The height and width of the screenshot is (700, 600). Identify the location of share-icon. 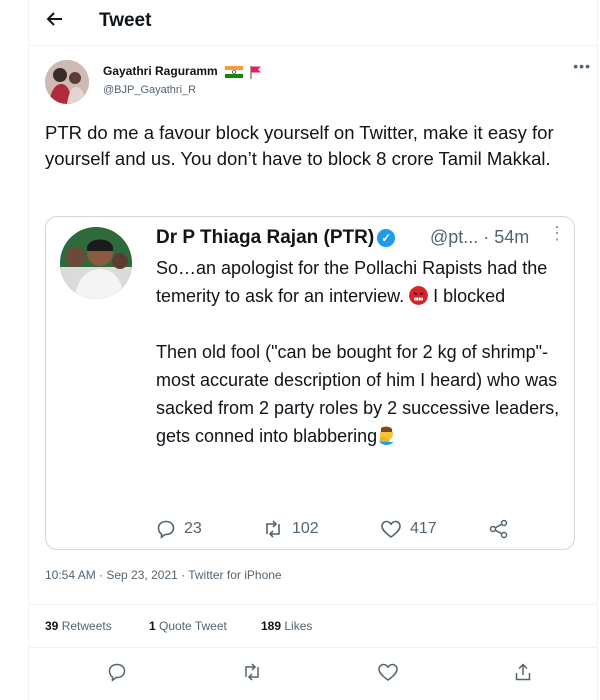
(498, 529).